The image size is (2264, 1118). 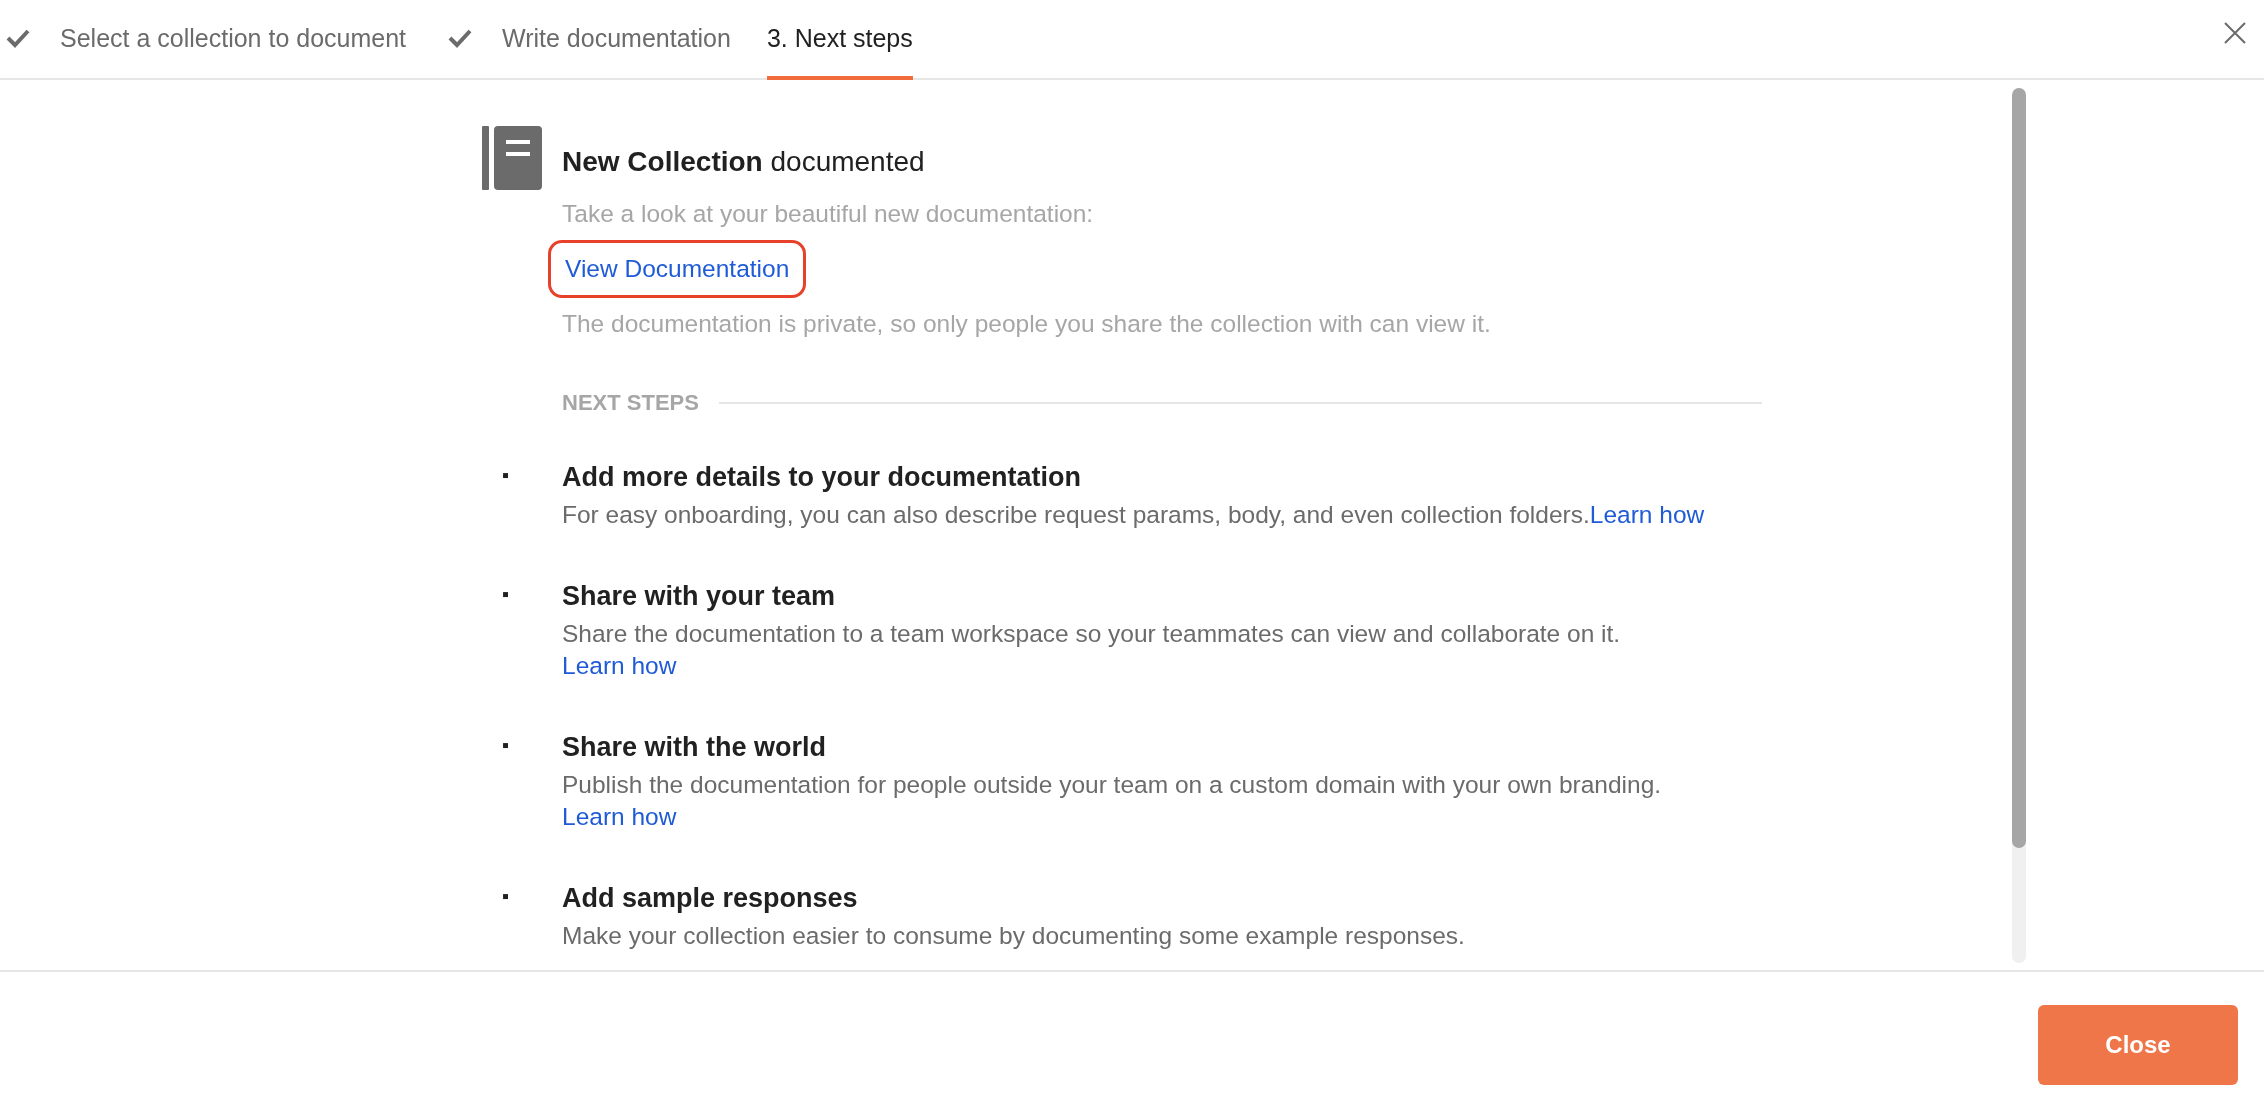 What do you see at coordinates (1026, 324) in the screenshot?
I see `privacy-note: The documentation is private, so only people you share the collection with can view it.` at bounding box center [1026, 324].